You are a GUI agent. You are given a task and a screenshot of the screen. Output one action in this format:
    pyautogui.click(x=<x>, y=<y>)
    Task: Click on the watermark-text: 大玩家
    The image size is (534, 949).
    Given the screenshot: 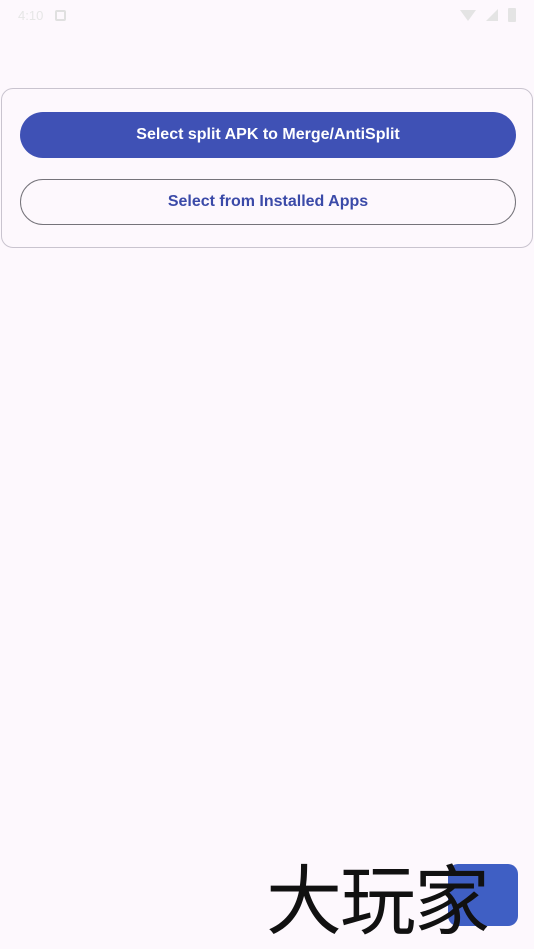 What is the action you would take?
    pyautogui.click(x=378, y=901)
    